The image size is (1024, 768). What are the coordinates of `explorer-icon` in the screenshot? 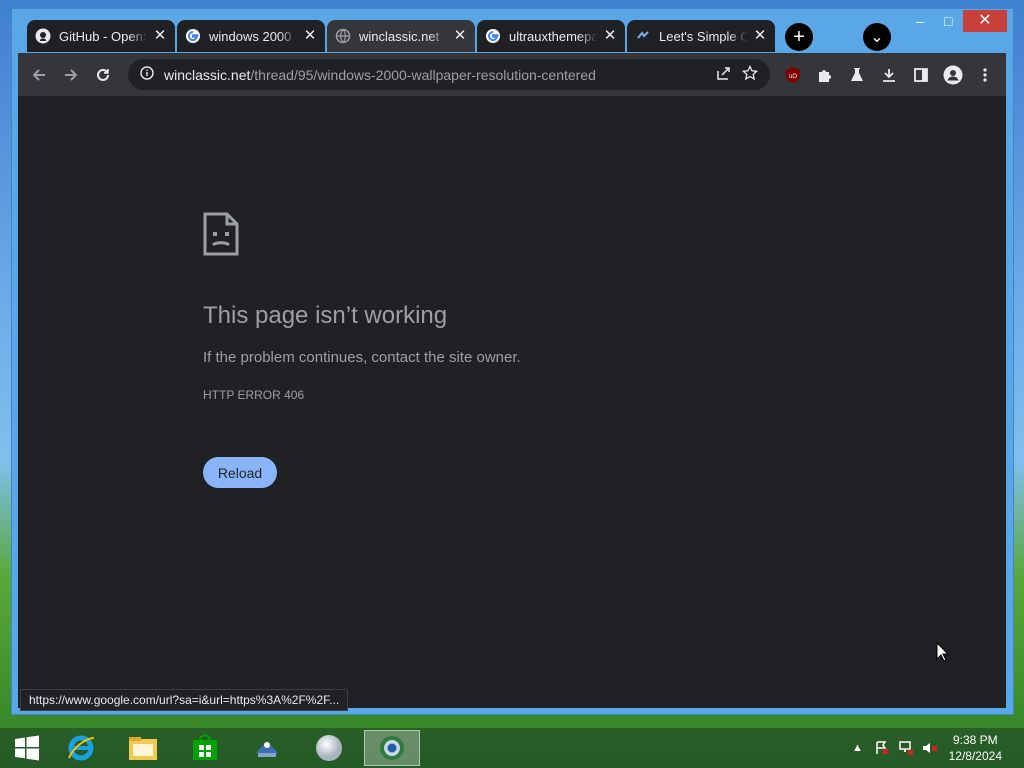 It's located at (143, 748).